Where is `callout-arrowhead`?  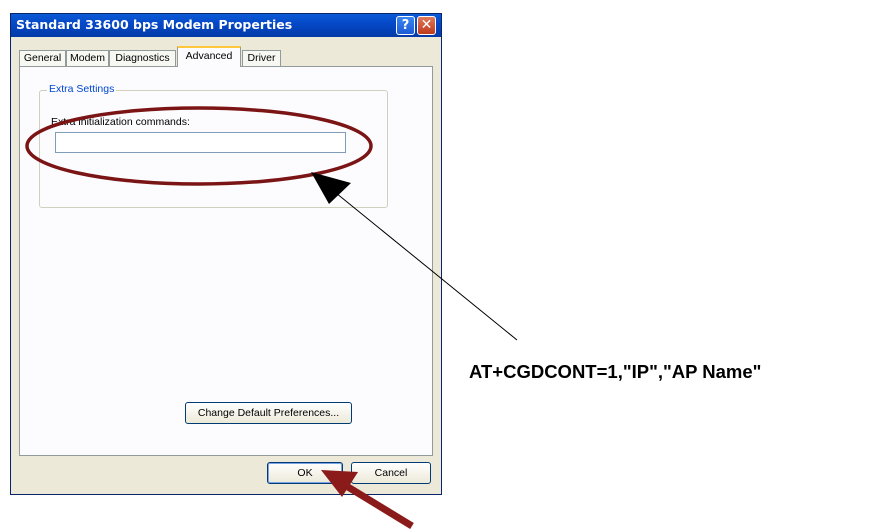 callout-arrowhead is located at coordinates (331, 188).